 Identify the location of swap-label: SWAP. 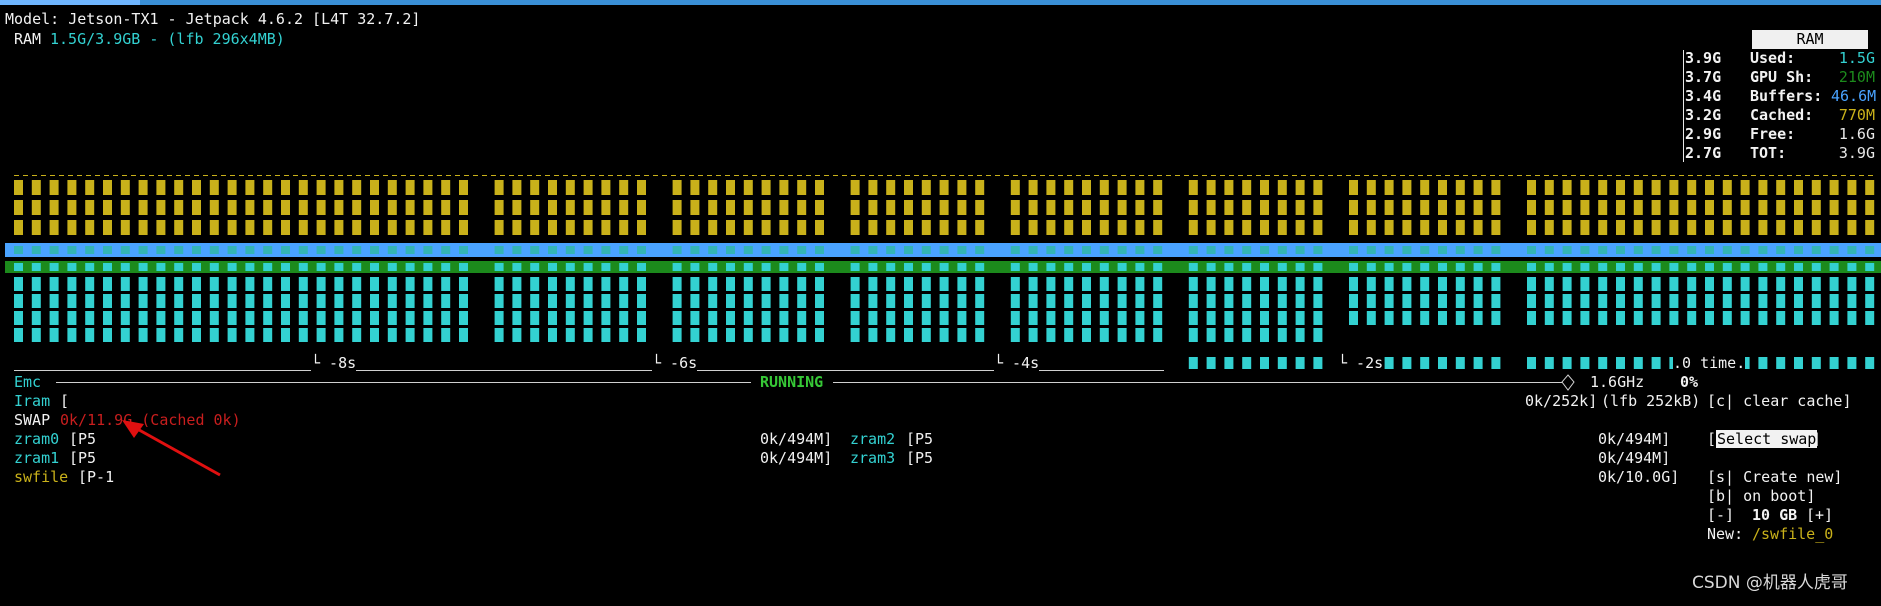
(32, 420).